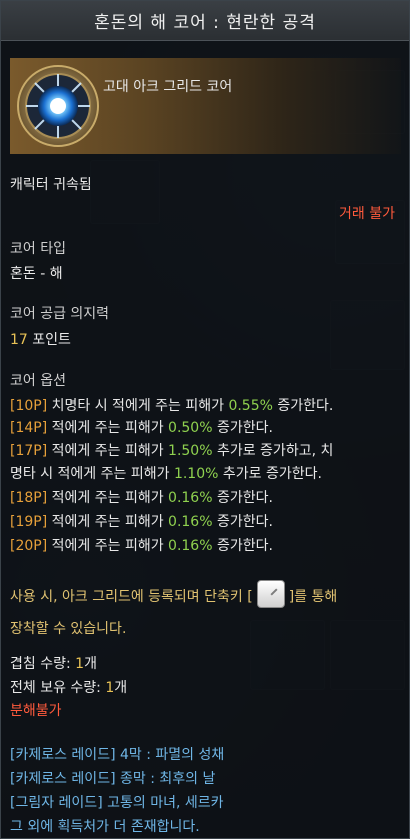  What do you see at coordinates (29, 498) in the screenshot?
I see `option-tag: [18P]` at bounding box center [29, 498].